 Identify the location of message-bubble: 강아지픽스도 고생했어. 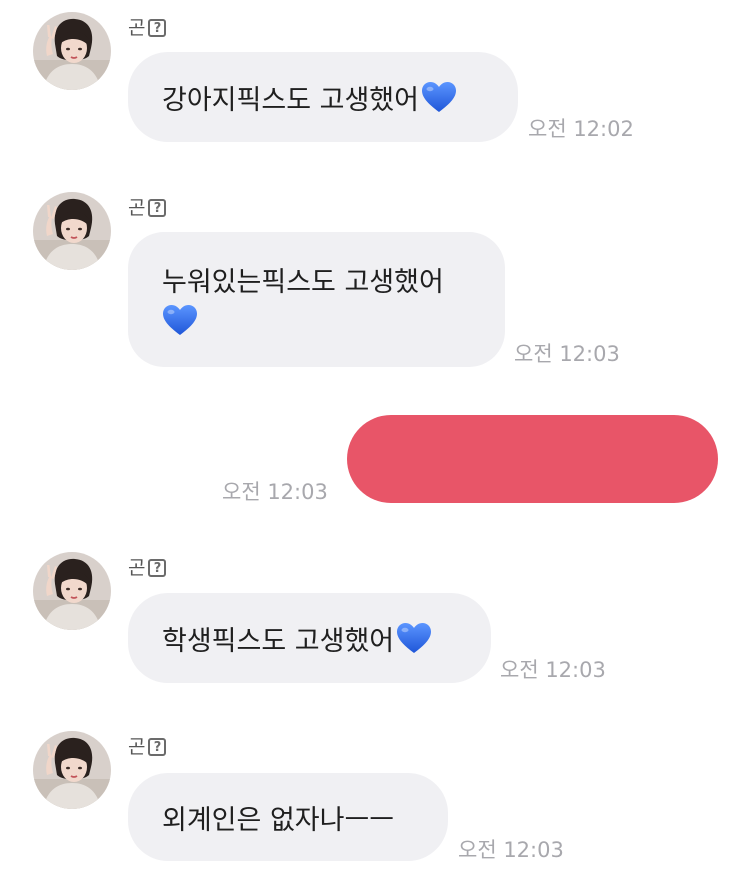
(323, 97).